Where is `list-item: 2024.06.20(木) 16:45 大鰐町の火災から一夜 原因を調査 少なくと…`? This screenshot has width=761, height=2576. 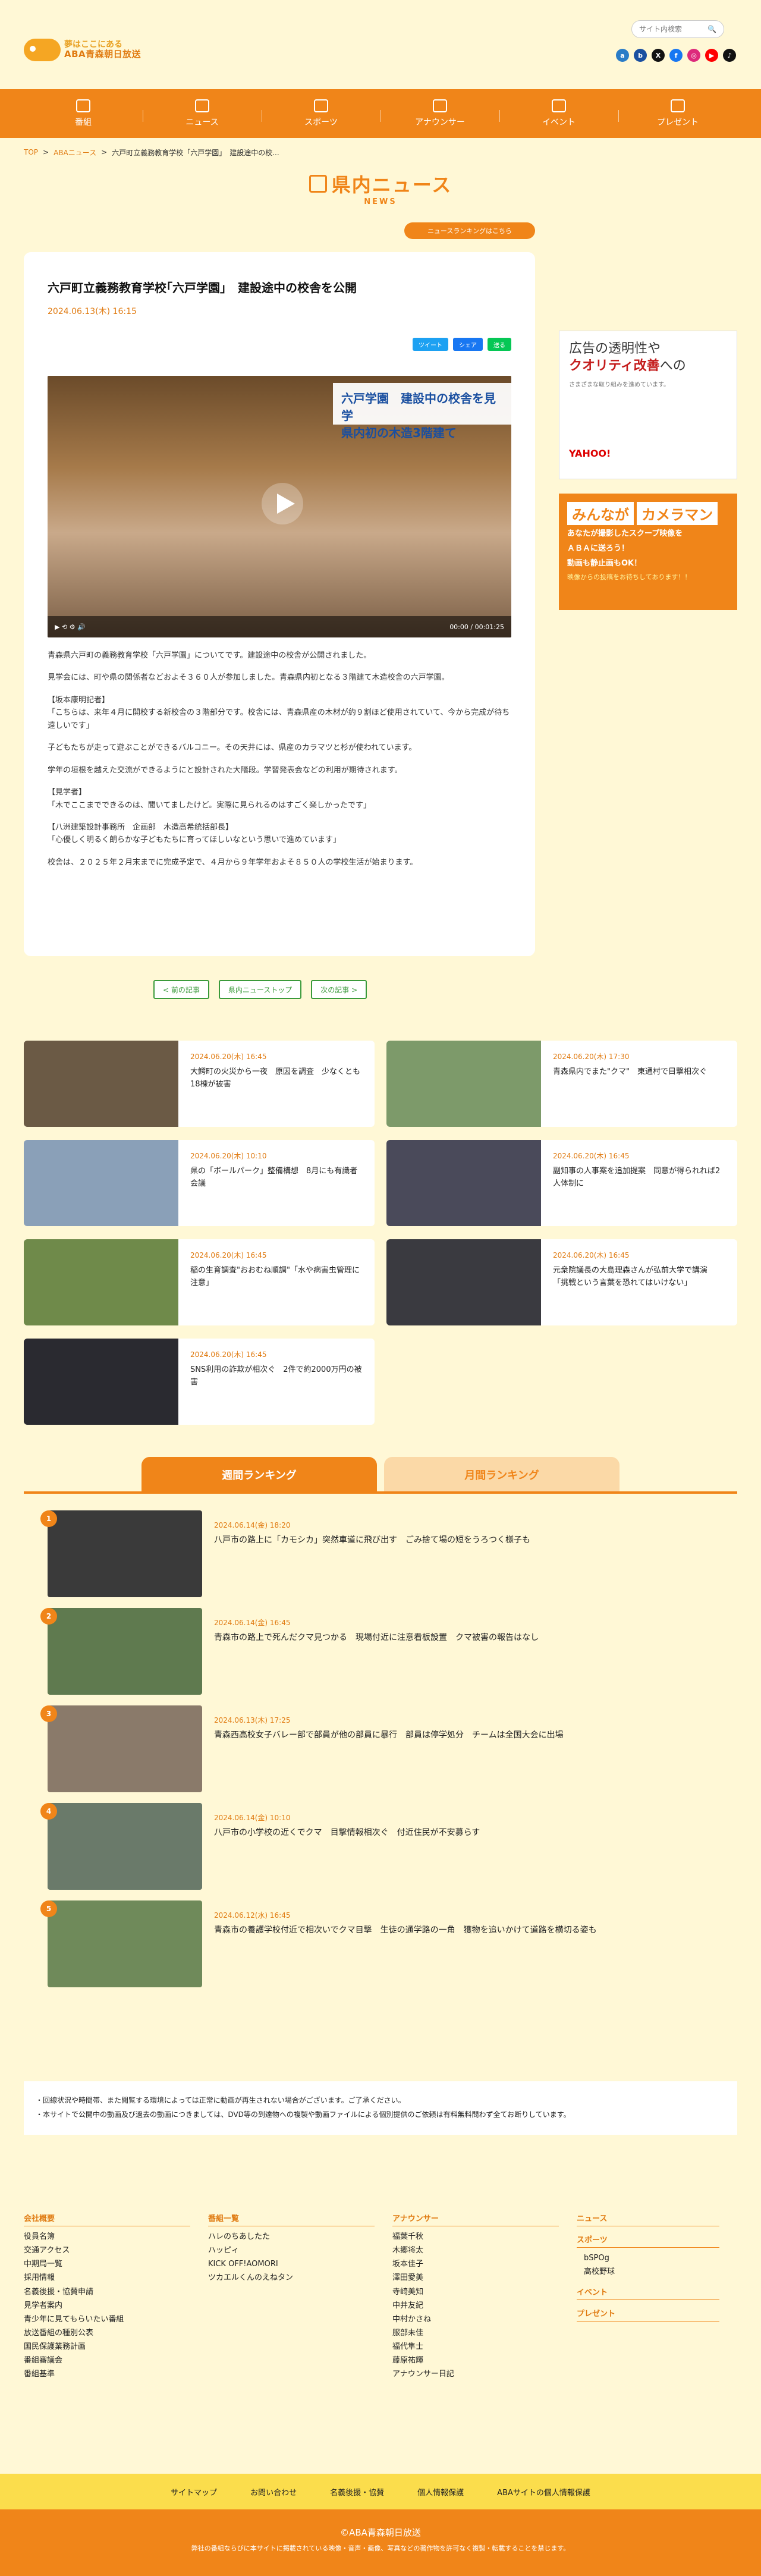
list-item: 2024.06.20(木) 16:45 大鰐町の火災から一夜 原因を調査 少なくと… is located at coordinates (199, 1084).